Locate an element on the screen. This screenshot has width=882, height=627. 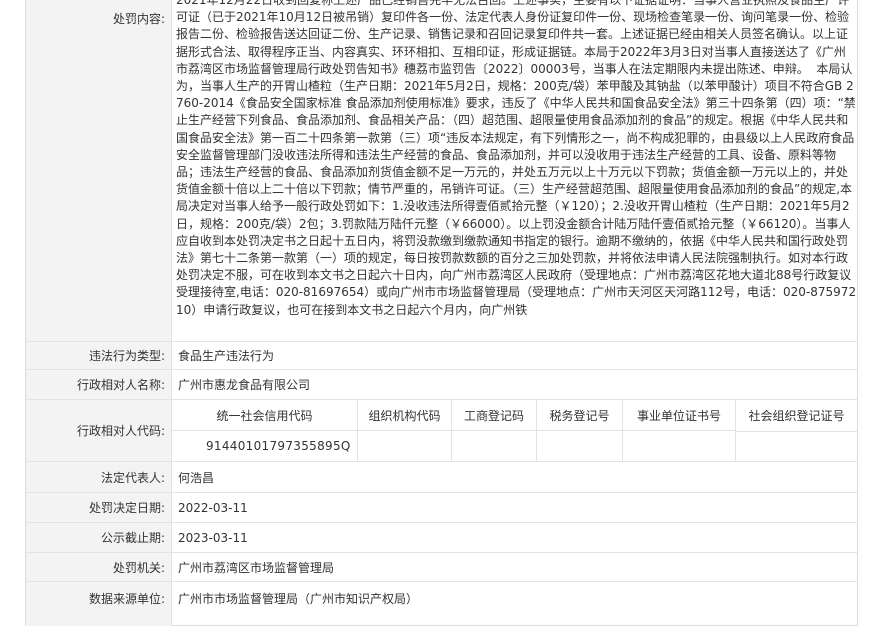
legal-rep-label: 法定代表人: is located at coordinates (99, 477).